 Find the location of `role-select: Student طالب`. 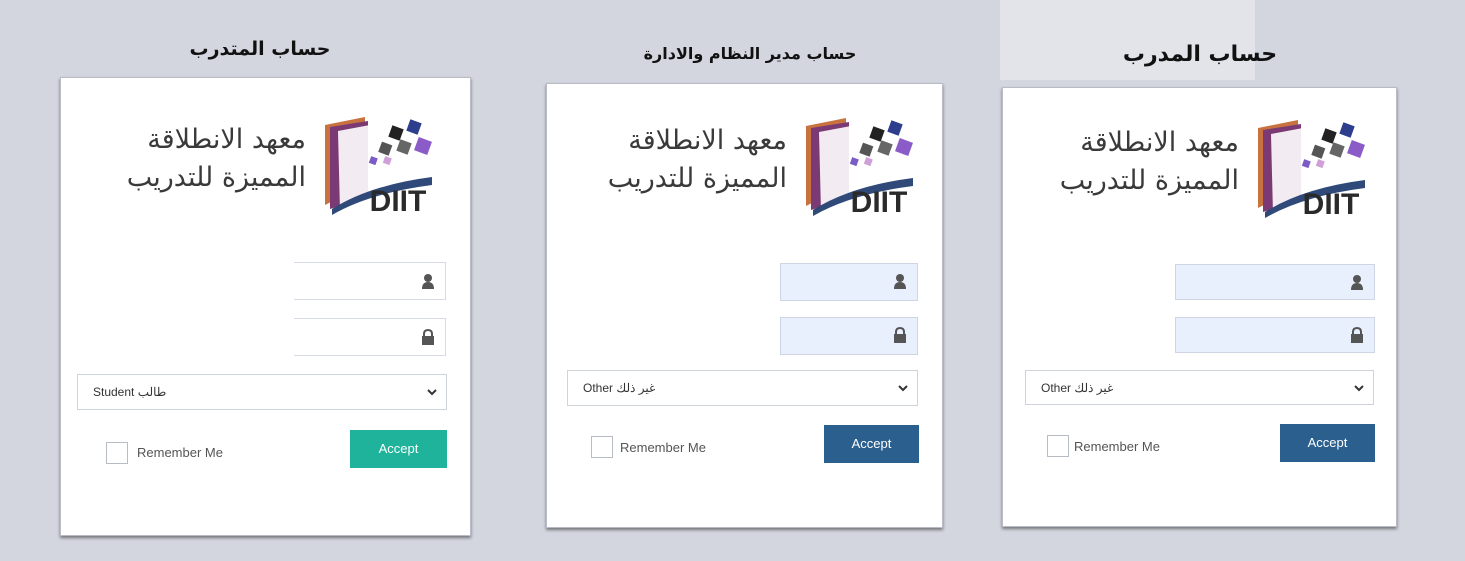

role-select: Student طالب is located at coordinates (262, 392).